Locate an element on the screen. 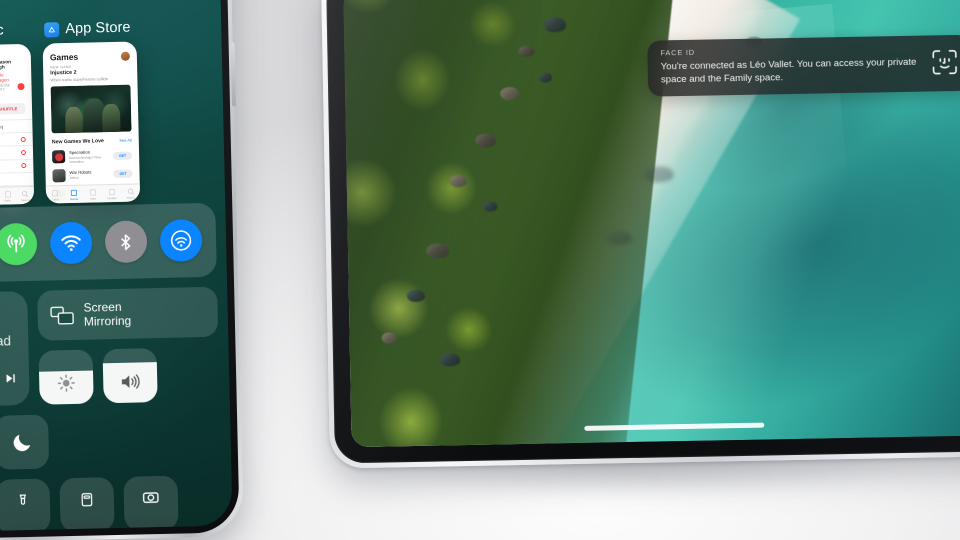  app-subtitle: New technology? New innovation is located at coordinates (85, 159).